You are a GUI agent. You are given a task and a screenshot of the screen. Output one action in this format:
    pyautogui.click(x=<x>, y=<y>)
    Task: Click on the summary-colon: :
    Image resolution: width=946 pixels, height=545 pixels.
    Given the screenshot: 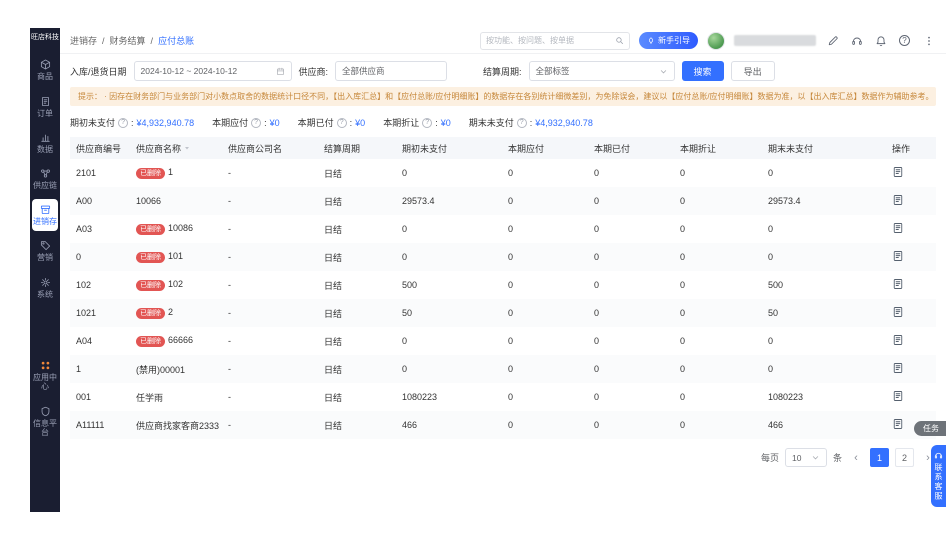 What is the action you would take?
    pyautogui.click(x=351, y=122)
    